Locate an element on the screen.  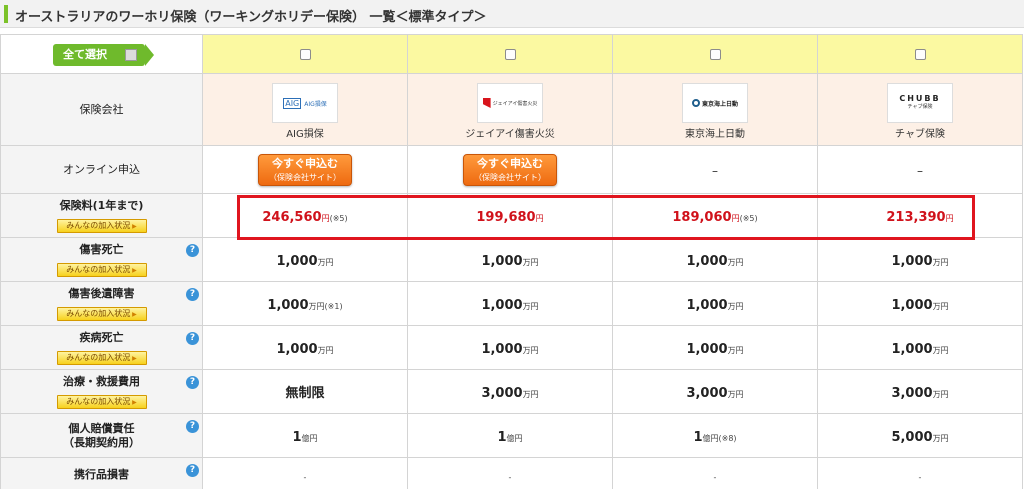
company-checkbox-tokio is located at coordinates (715, 54).